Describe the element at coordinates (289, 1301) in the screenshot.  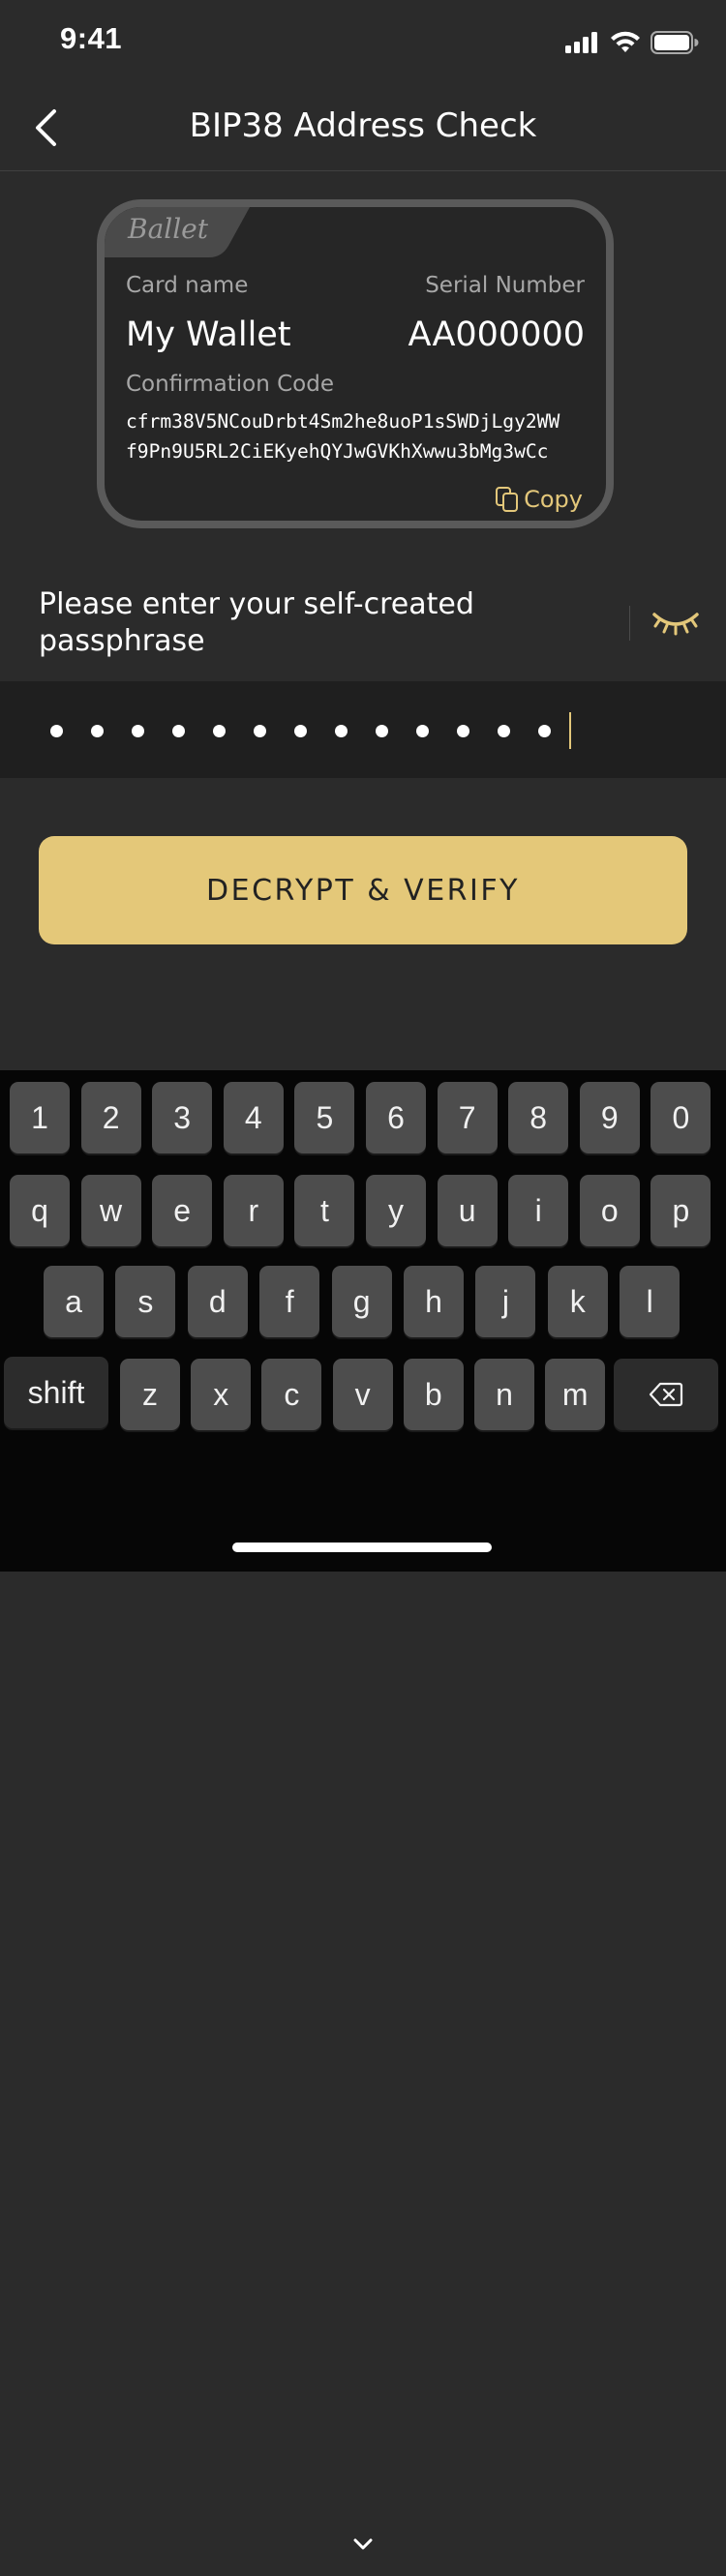
I see `key-f: f` at that location.